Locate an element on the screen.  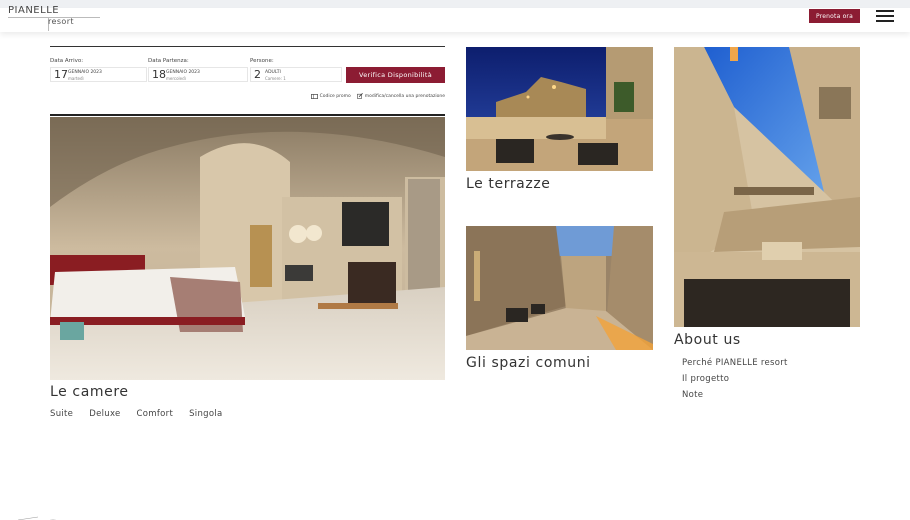
booking-bottom-divider is located at coordinates (247, 115).